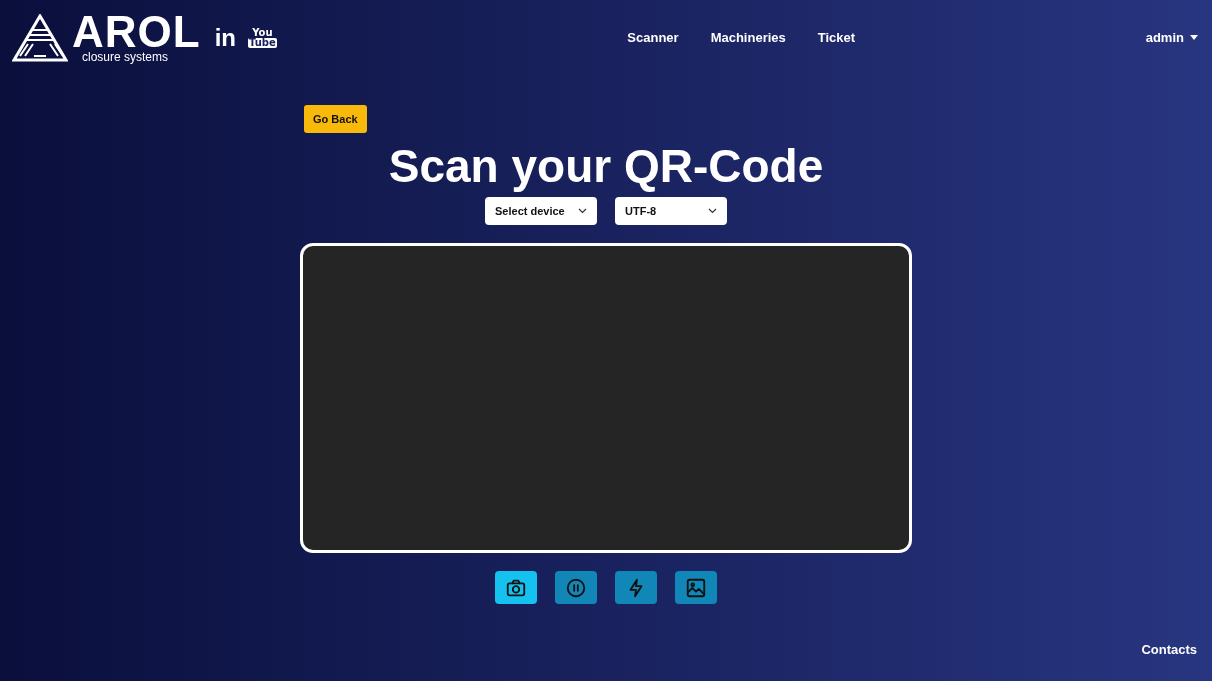 Image resolution: width=1212 pixels, height=681 pixels. I want to click on linkedin-link: in, so click(225, 37).